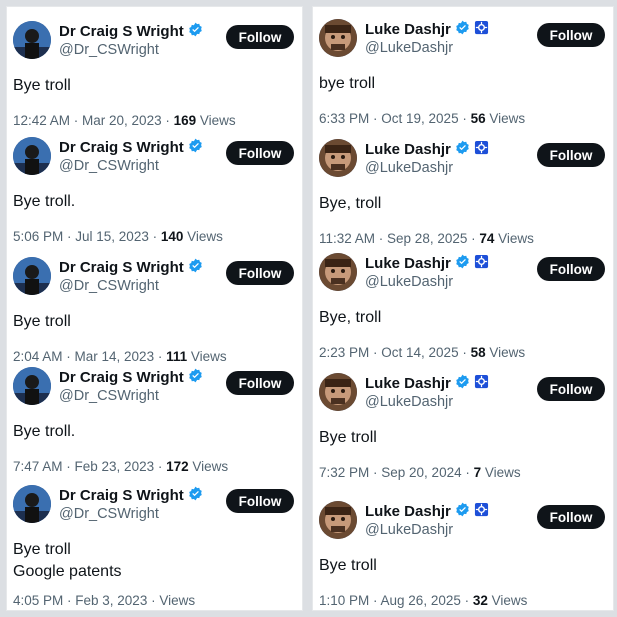  What do you see at coordinates (480, 600) in the screenshot?
I see `view-count: 32` at bounding box center [480, 600].